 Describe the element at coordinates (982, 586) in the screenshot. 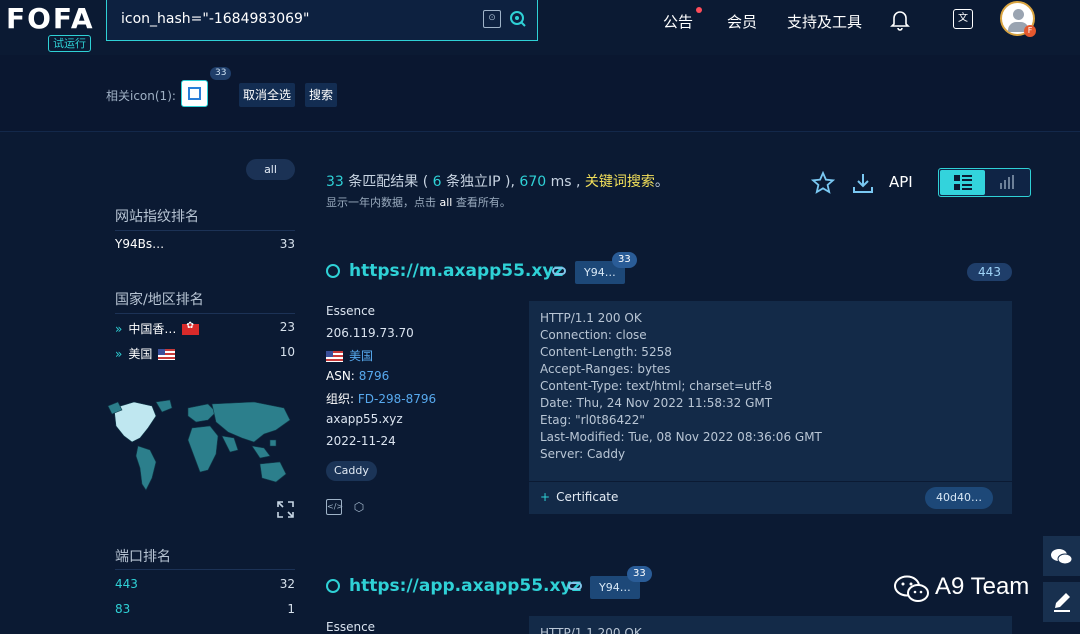

I see `watermark-text: A9 Team` at that location.